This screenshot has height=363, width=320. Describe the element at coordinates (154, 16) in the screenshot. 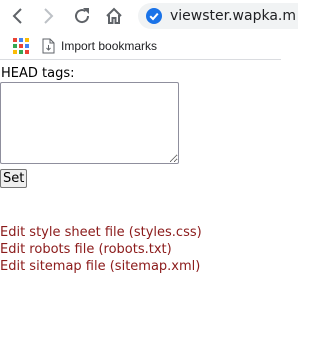

I see `secure-check-icon` at that location.